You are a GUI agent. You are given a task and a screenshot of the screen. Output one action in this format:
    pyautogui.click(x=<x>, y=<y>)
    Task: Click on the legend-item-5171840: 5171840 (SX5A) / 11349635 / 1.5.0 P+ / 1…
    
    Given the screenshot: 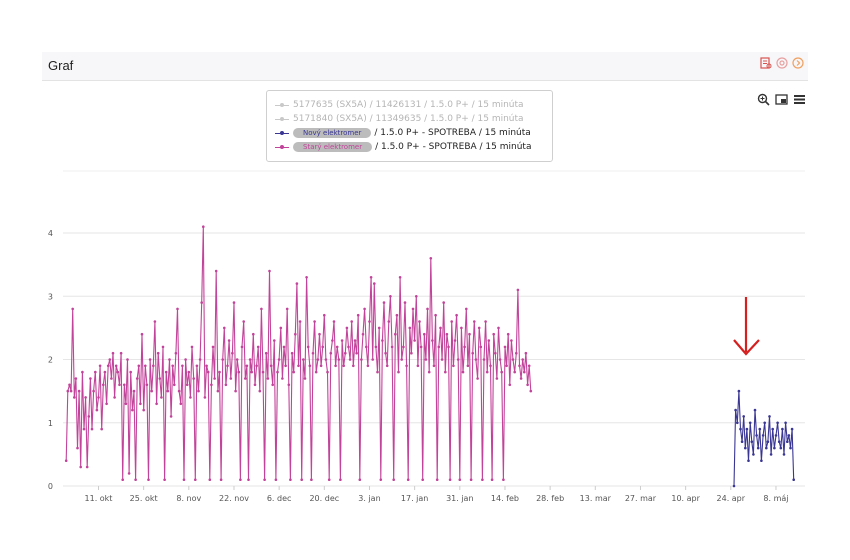 What is the action you would take?
    pyautogui.click(x=399, y=119)
    